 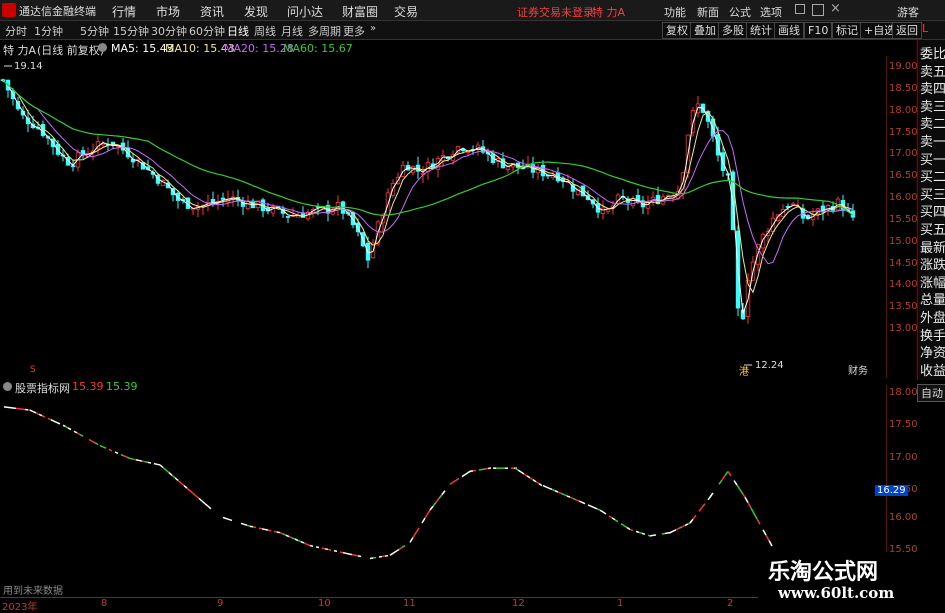 What do you see at coordinates (708, 12) in the screenshot?
I see `menu-layout: 新面` at bounding box center [708, 12].